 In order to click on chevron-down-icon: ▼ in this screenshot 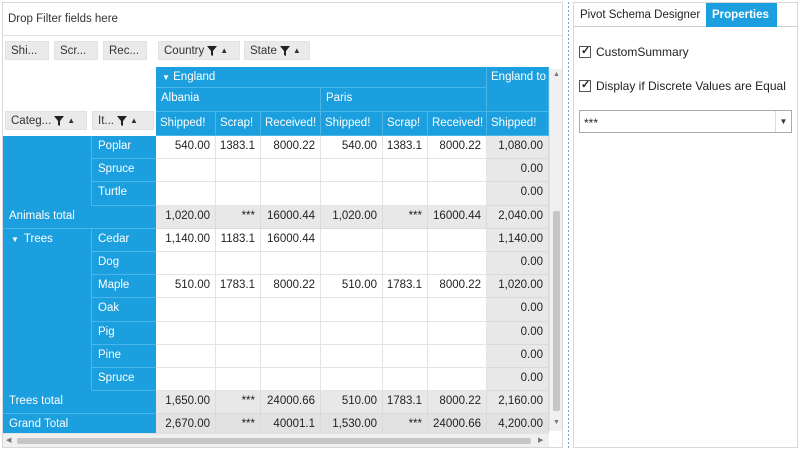, I will do `click(783, 121)`.